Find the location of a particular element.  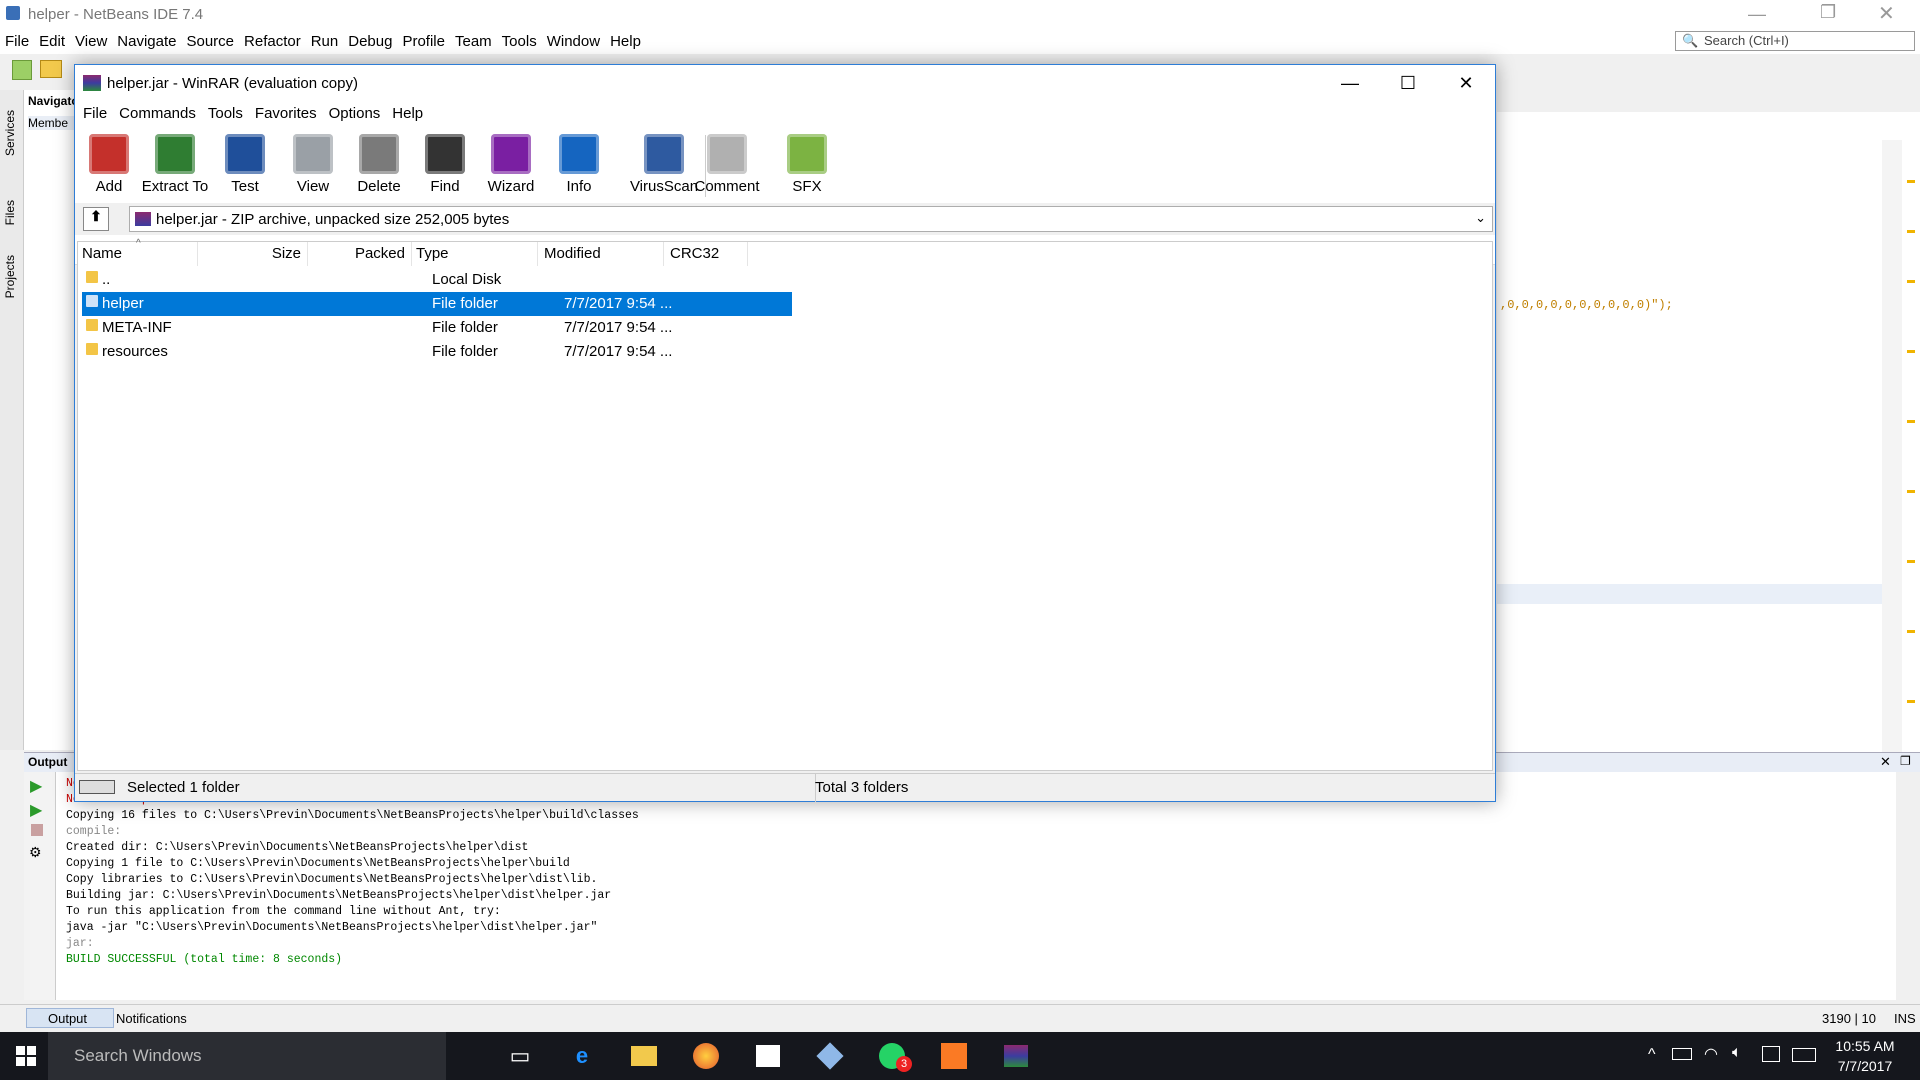

folder-icon is located at coordinates (92, 349).